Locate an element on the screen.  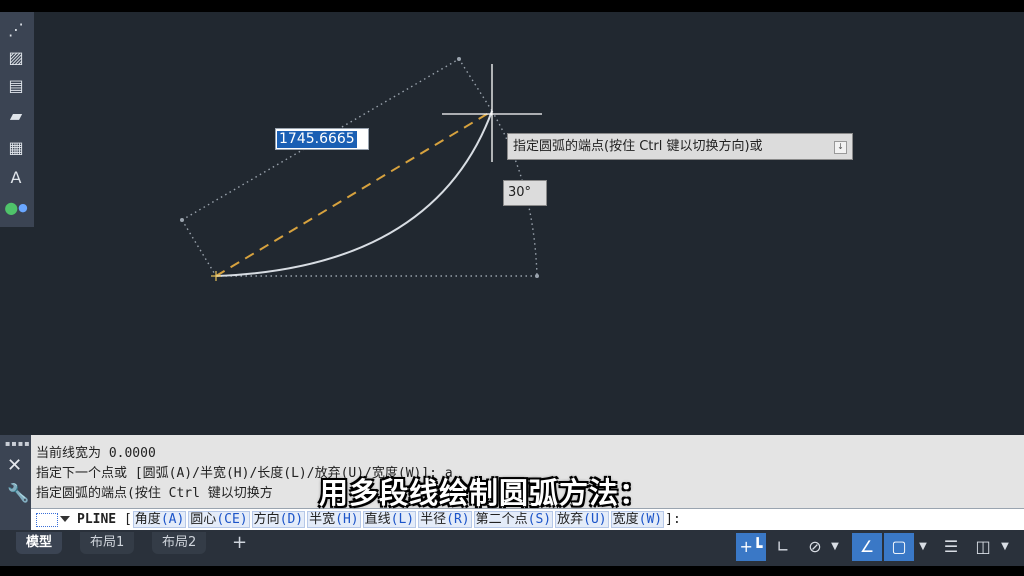
command-window-controls: ▪▪▪▪ ✕ 🔧 is located at coordinates (15, 482).